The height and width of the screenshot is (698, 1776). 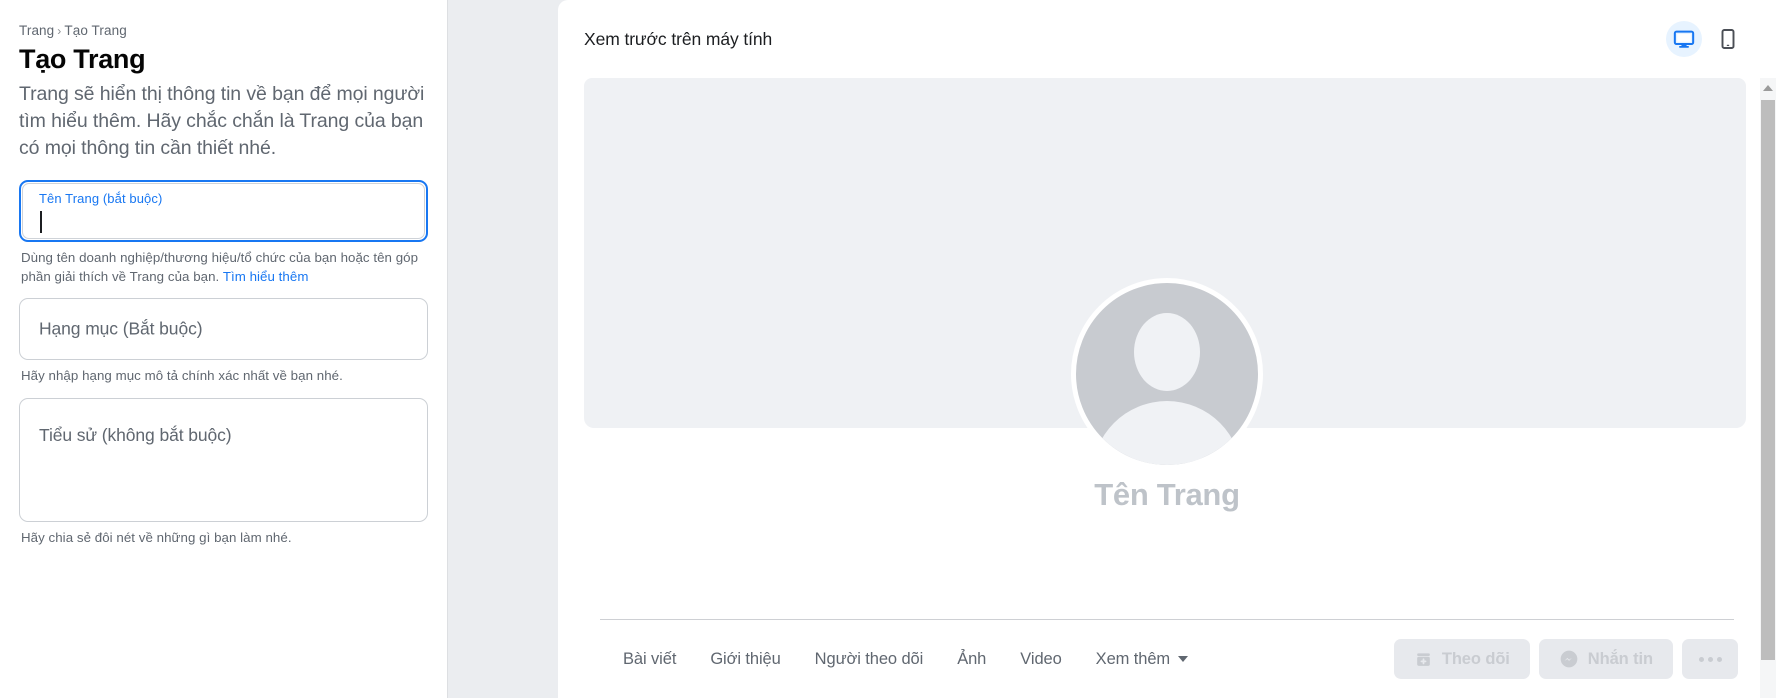 I want to click on device-toggle-group, so click(x=1706, y=39).